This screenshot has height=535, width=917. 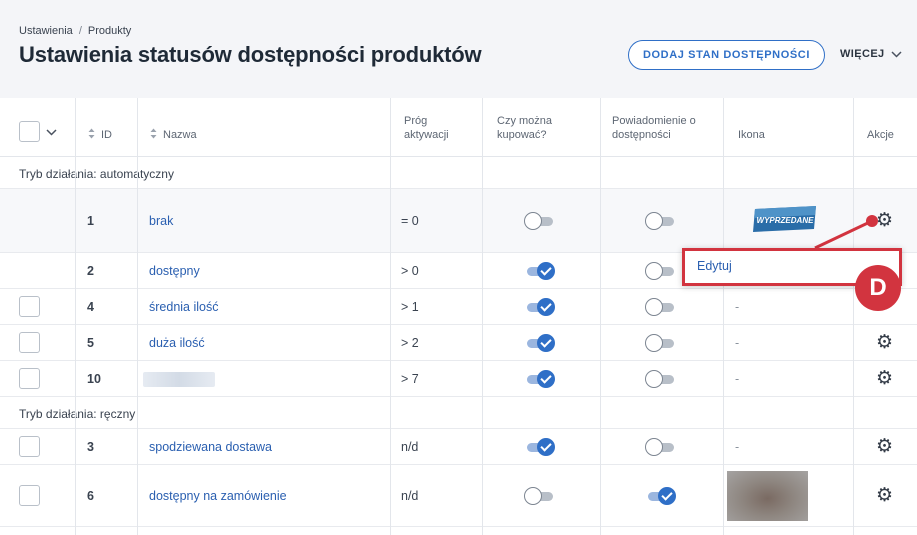 What do you see at coordinates (714, 266) in the screenshot?
I see `edit-menu-item: Edytuj` at bounding box center [714, 266].